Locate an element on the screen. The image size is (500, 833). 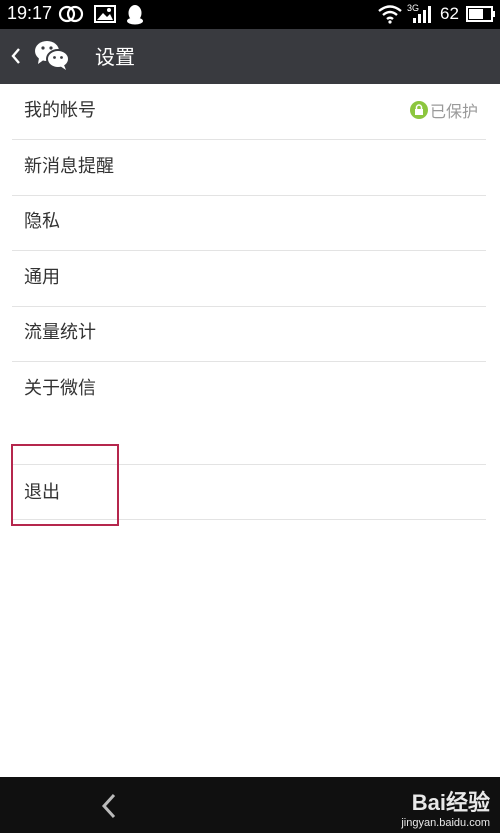
protected-badge: 已保护 is located at coordinates (443, 110).